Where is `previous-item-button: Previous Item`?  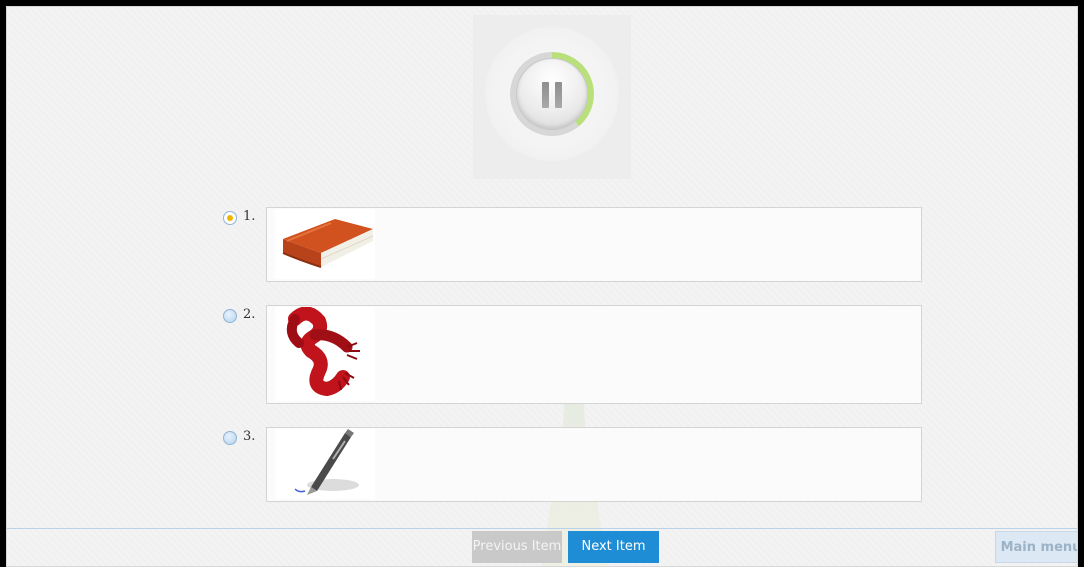 previous-item-button: Previous Item is located at coordinates (517, 547).